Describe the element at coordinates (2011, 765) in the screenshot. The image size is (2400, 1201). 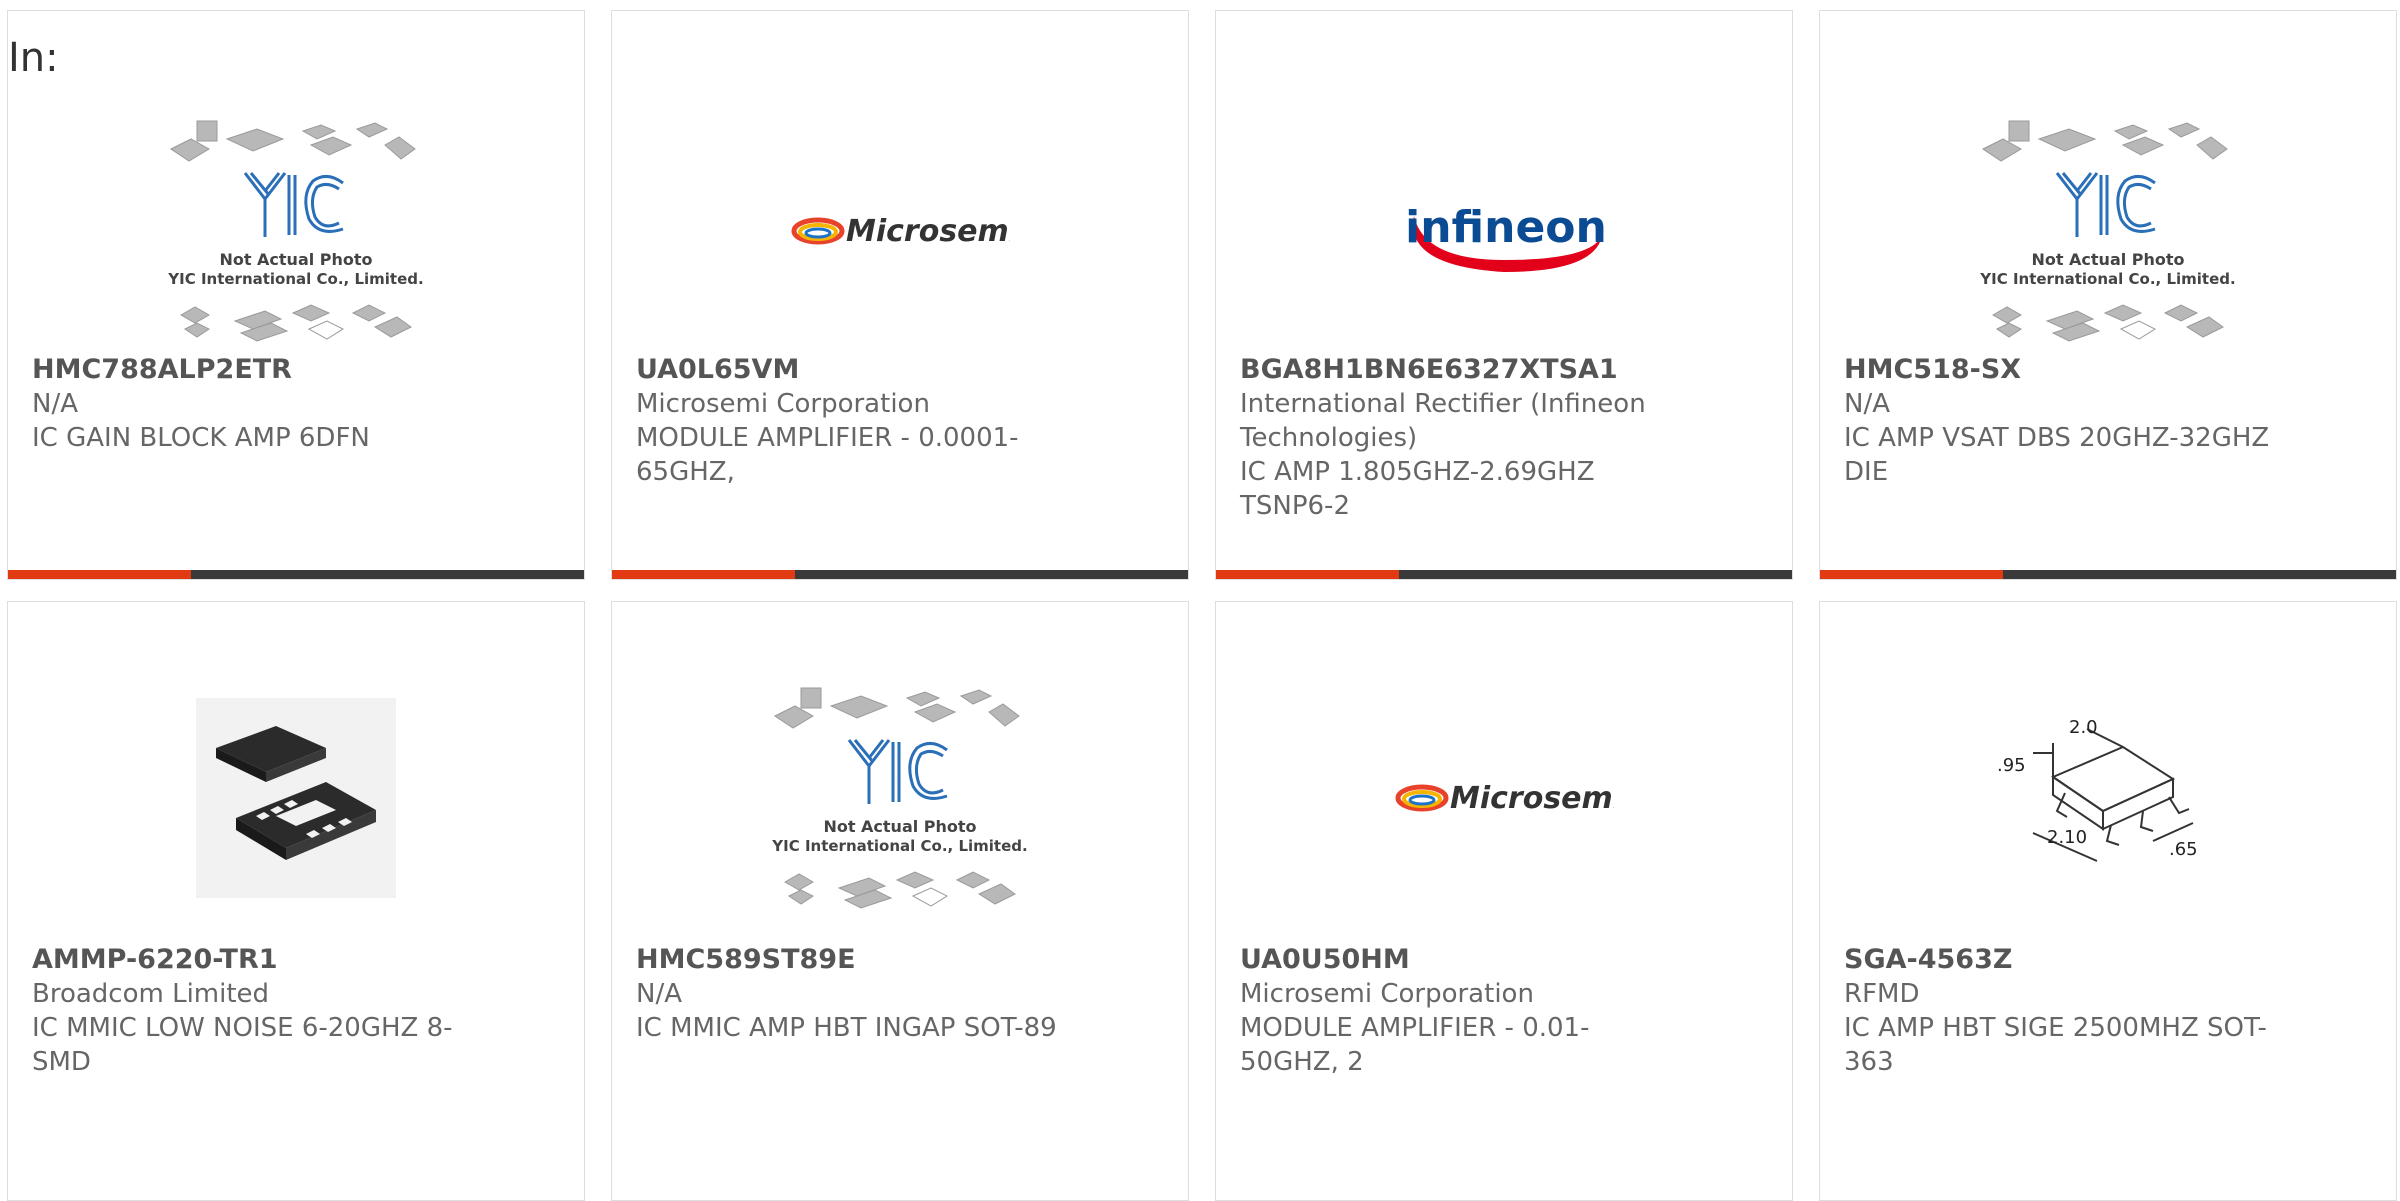
I see `dim-left: .95` at that location.